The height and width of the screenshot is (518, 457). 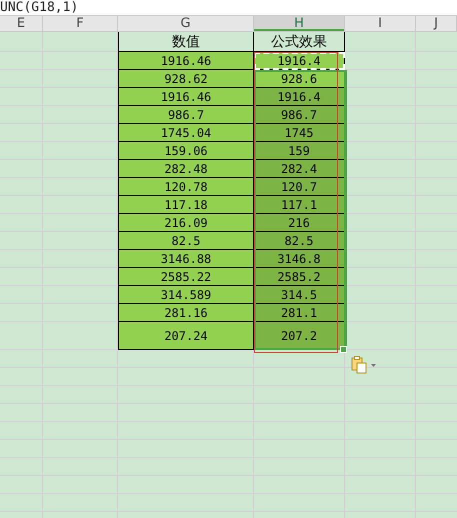 I want to click on table-cell: 120.7, so click(x=299, y=187).